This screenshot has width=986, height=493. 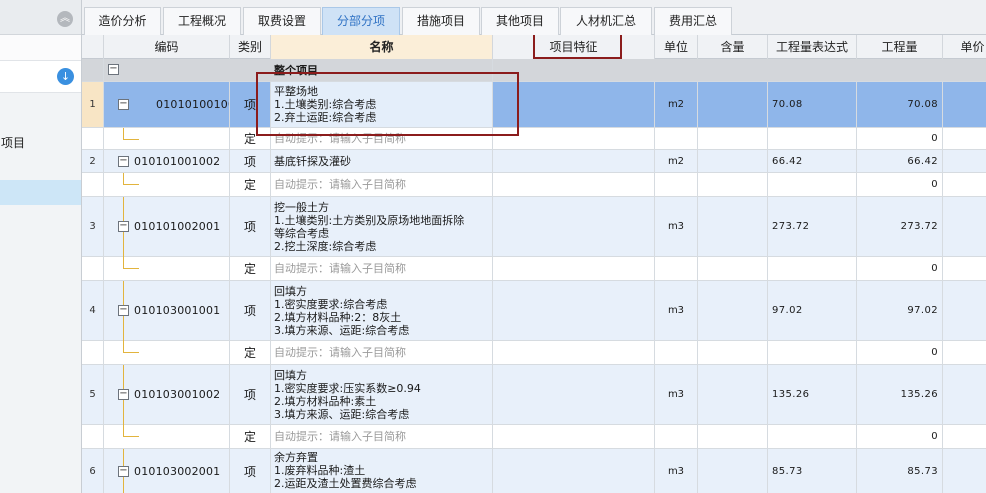 What do you see at coordinates (167, 47) in the screenshot?
I see `header-code: 编码` at bounding box center [167, 47].